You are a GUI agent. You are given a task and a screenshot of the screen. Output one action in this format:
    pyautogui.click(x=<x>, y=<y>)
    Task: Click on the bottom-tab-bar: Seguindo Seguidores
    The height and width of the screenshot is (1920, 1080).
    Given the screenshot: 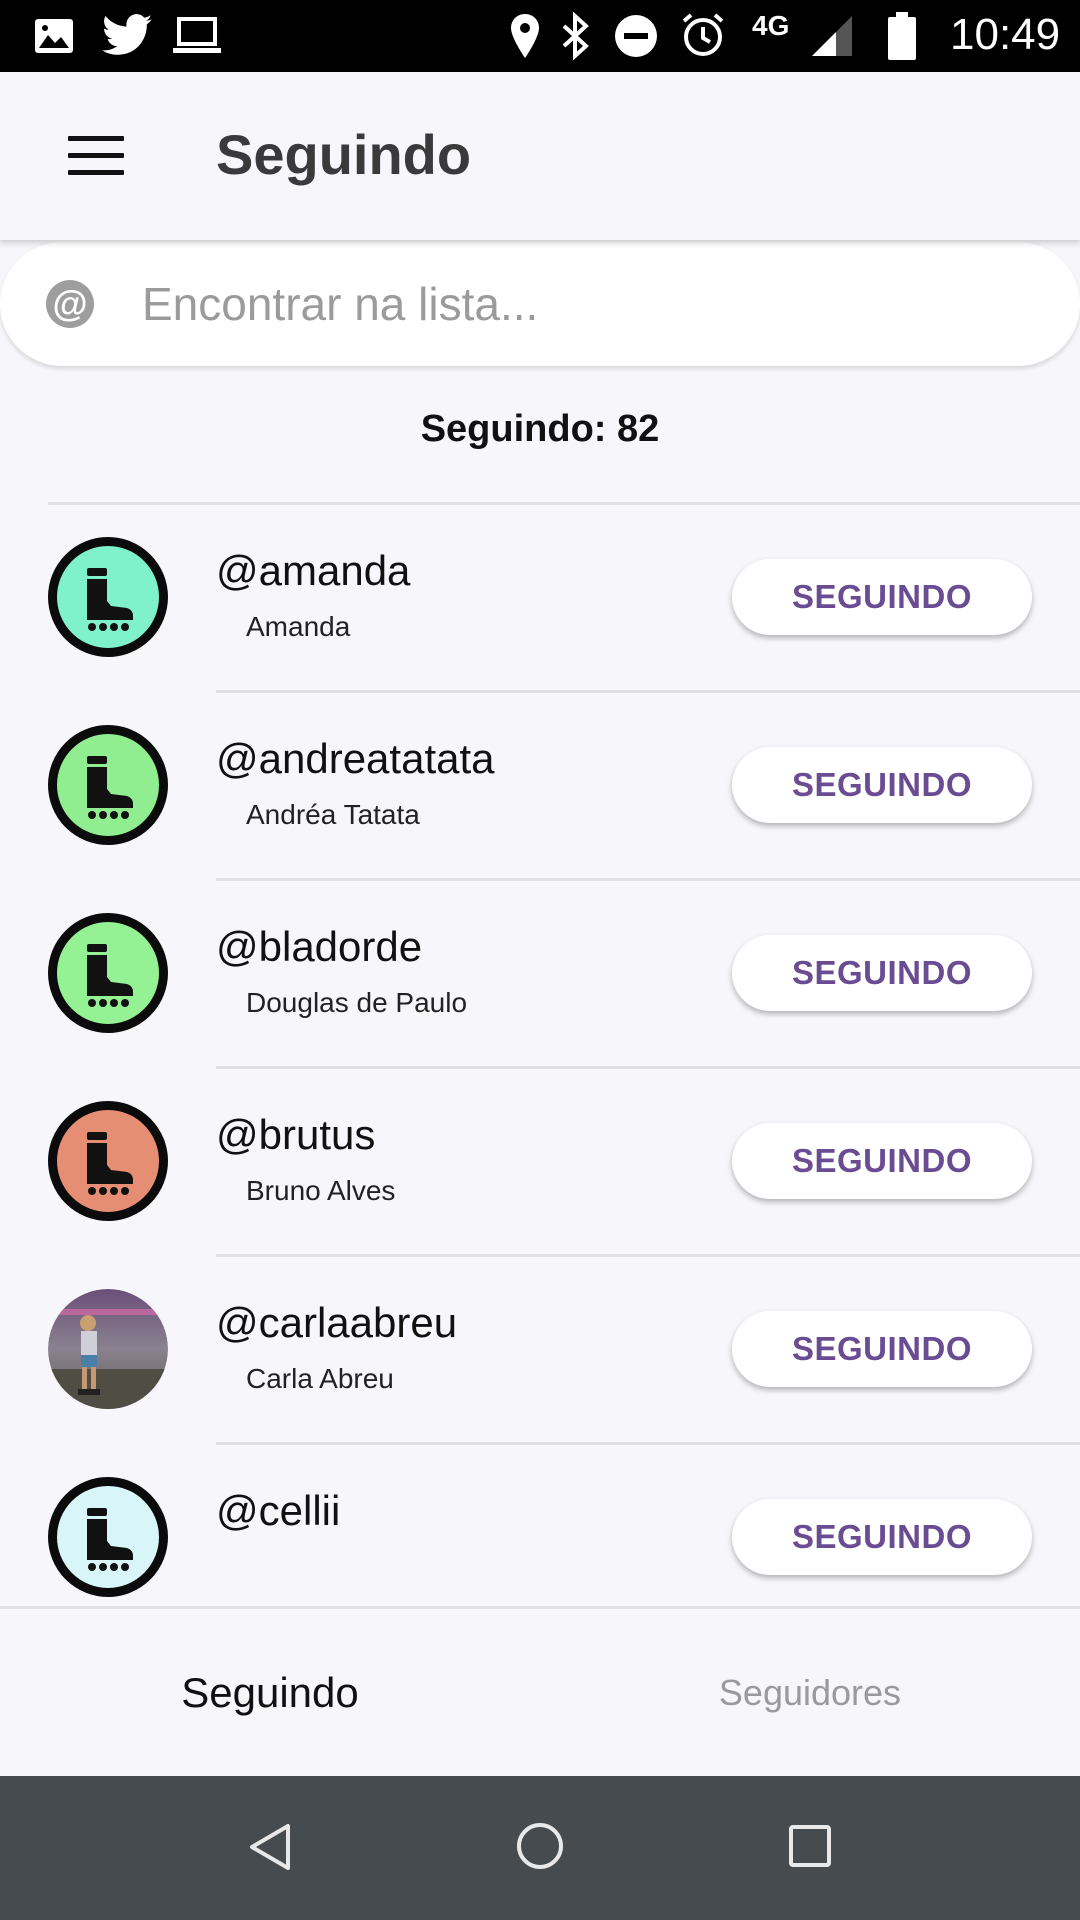 What is the action you would take?
    pyautogui.click(x=540, y=1691)
    